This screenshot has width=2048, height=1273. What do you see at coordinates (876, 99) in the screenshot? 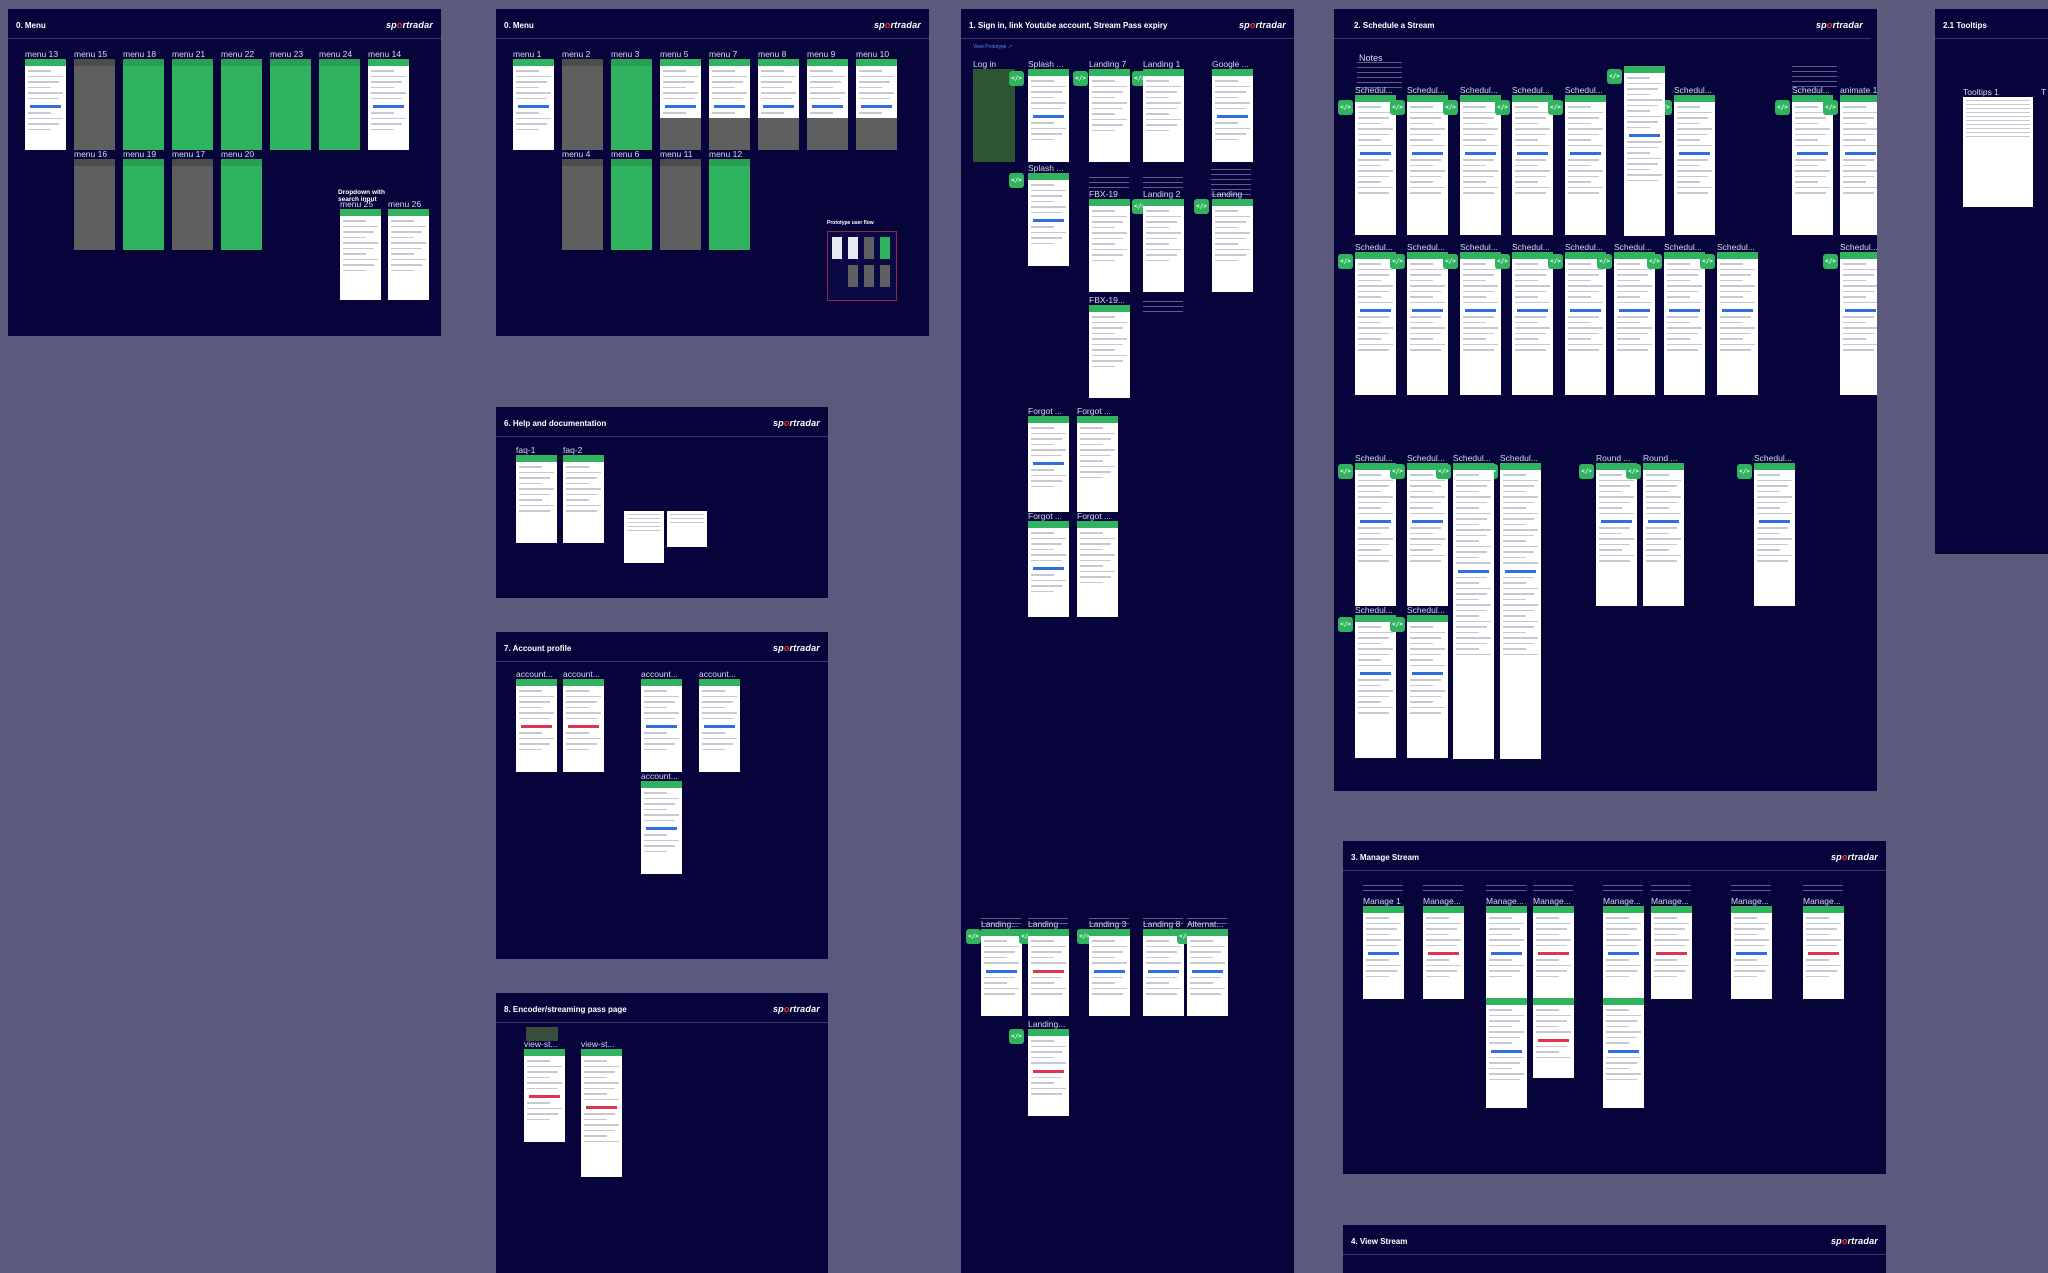
I see `screen-thumbnail: menu 10` at bounding box center [876, 99].